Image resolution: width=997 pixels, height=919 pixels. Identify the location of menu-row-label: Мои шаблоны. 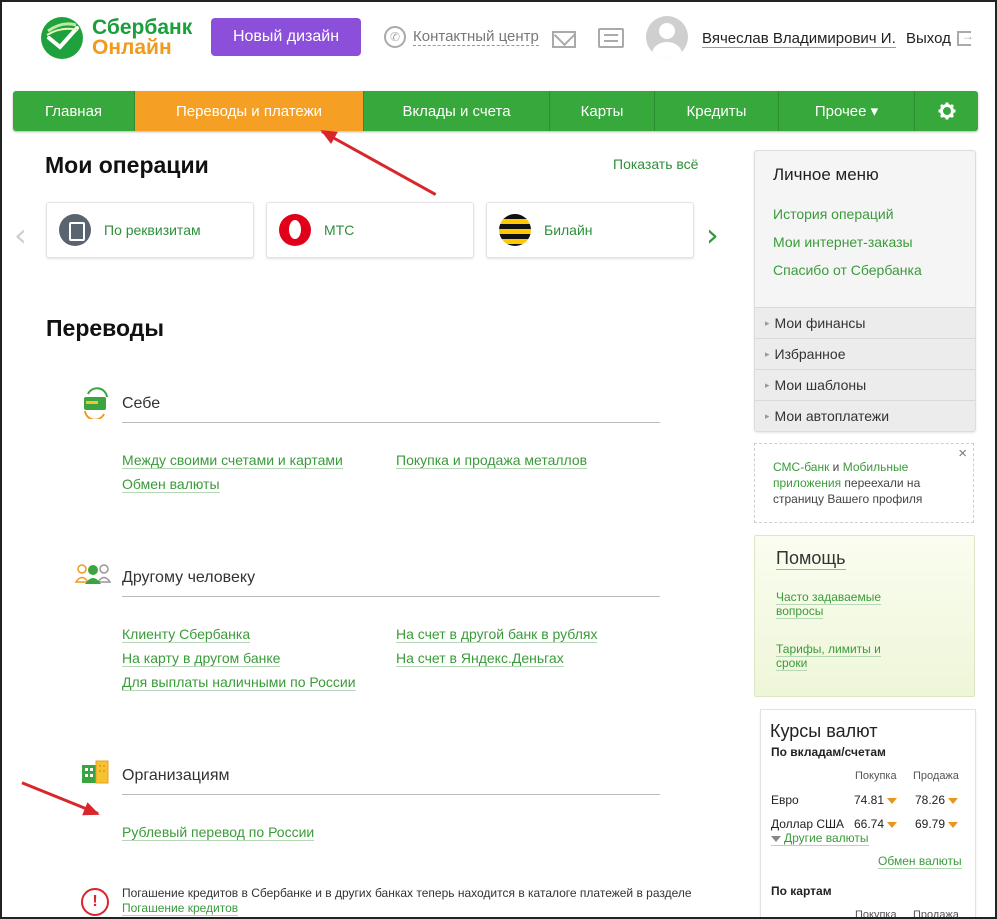
(820, 385).